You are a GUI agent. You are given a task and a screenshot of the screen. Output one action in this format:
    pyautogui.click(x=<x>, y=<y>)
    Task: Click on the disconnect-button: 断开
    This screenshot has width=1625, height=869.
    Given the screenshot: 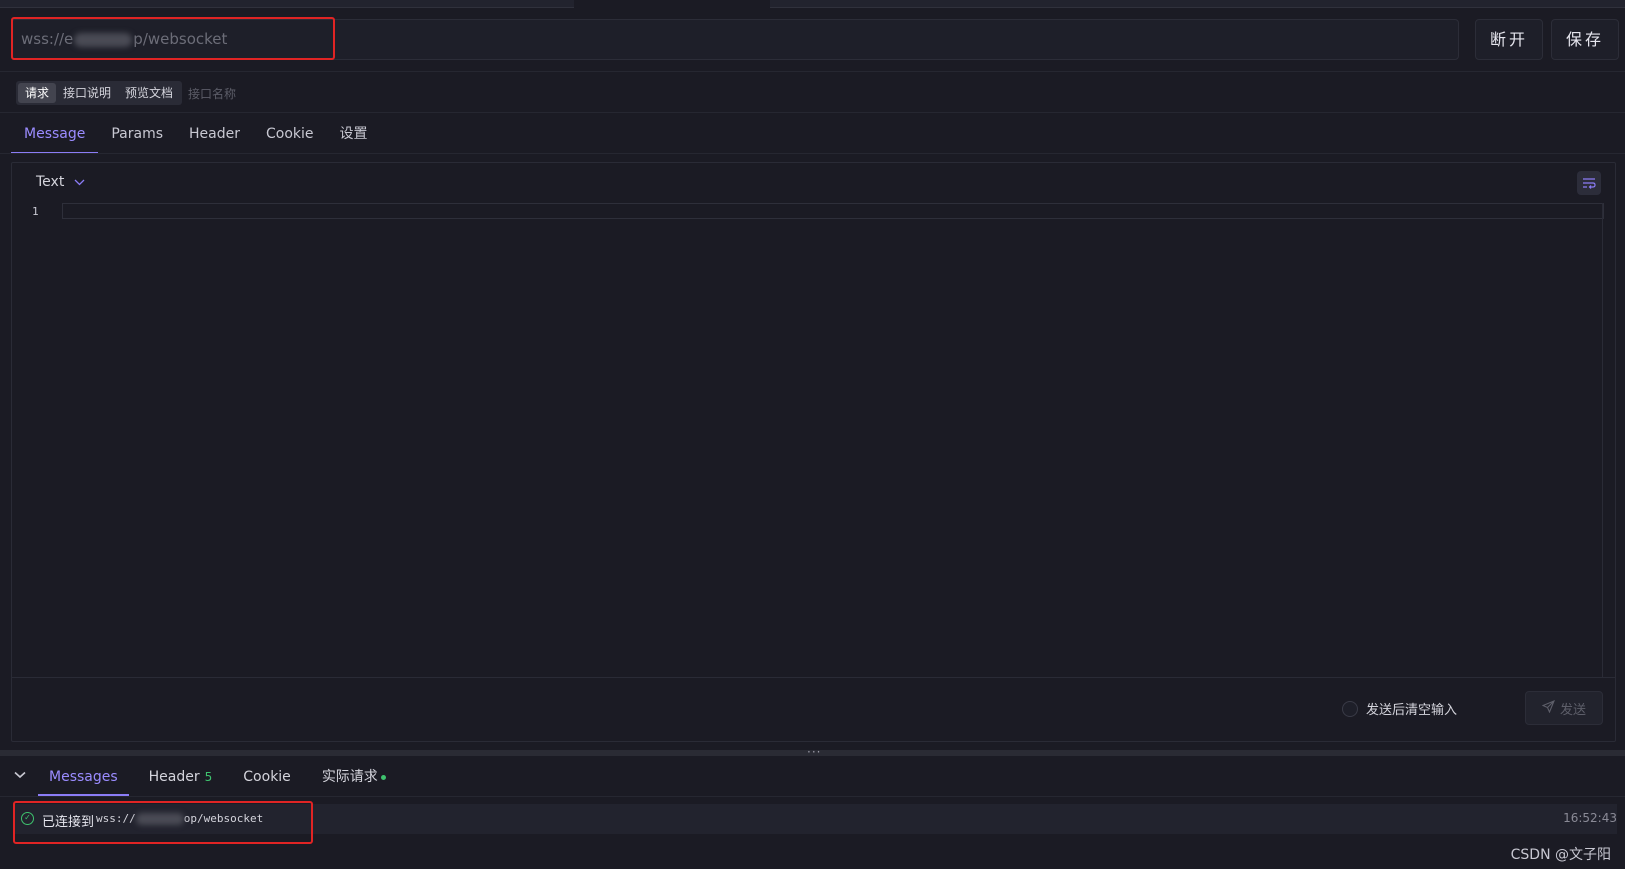 What is the action you would take?
    pyautogui.click(x=1509, y=39)
    